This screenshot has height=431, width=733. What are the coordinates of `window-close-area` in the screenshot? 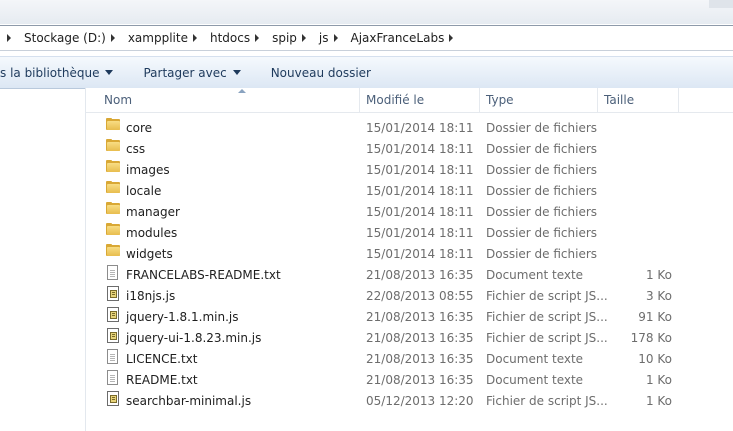 It's located at (721, 4).